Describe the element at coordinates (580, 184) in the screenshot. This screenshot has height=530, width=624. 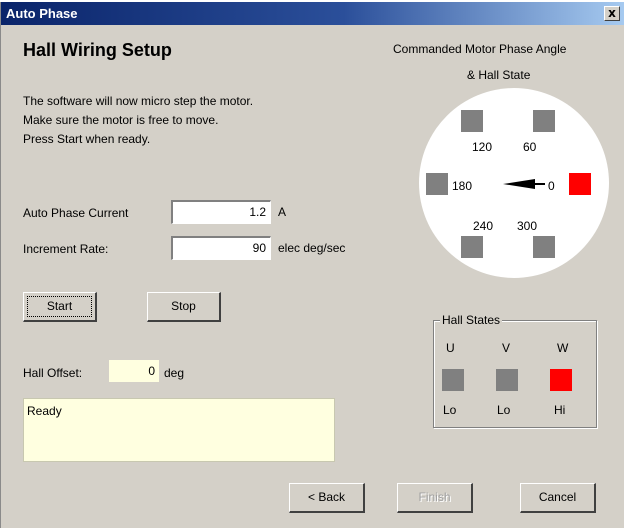
I see `position-0-square` at that location.